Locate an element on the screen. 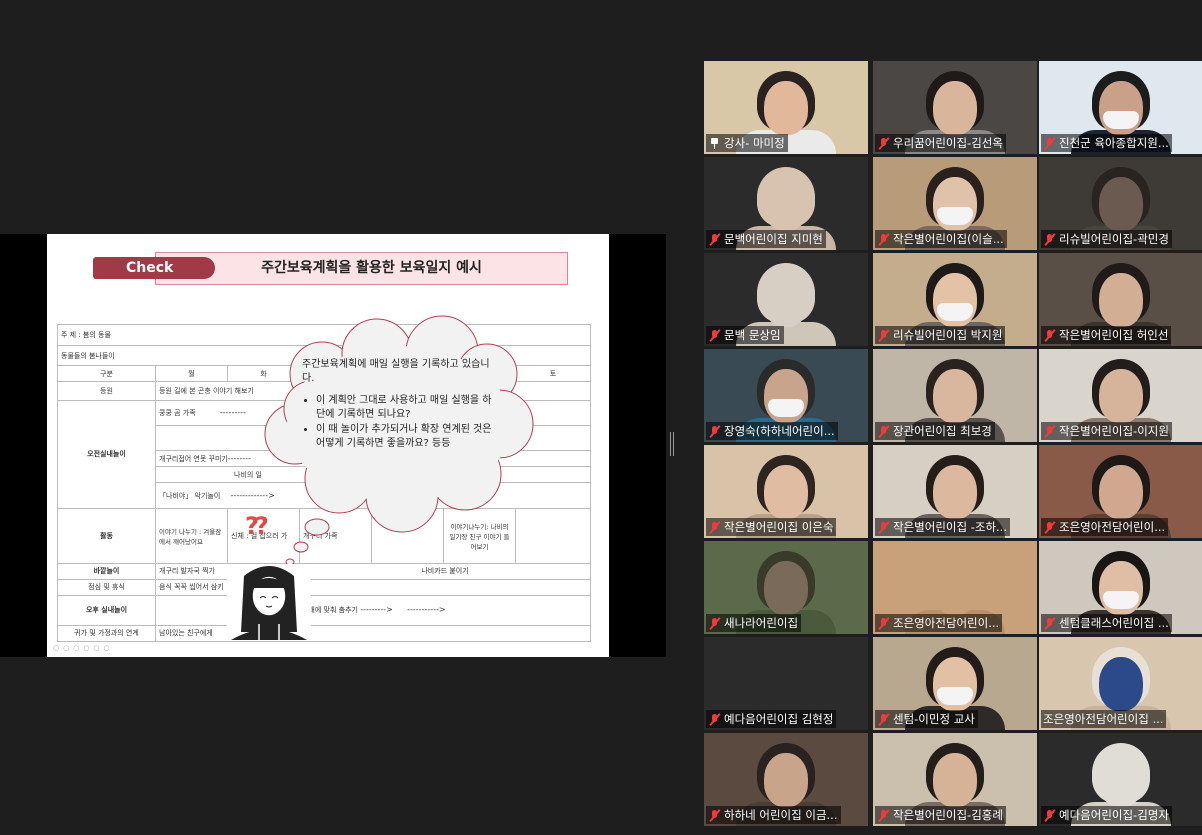 Image resolution: width=1202 pixels, height=835 pixels. participant-name-bar: 작은별어린이집-이지원 is located at coordinates (1106, 431).